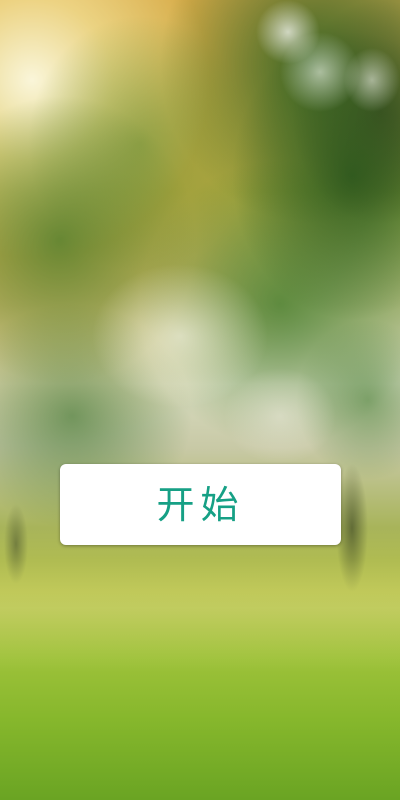  I want to click on start-button-label: 开始, so click(200, 504).